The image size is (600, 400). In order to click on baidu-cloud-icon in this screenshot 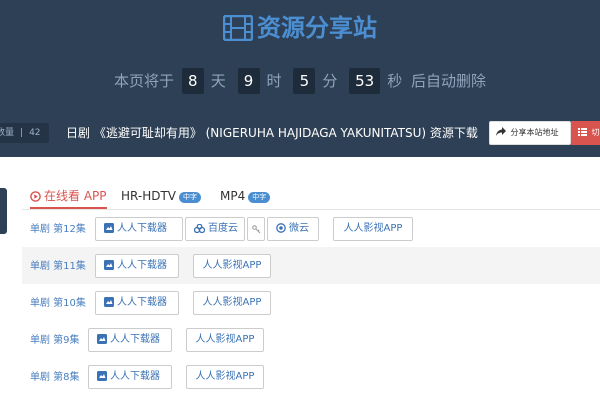, I will do `click(199, 231)`.